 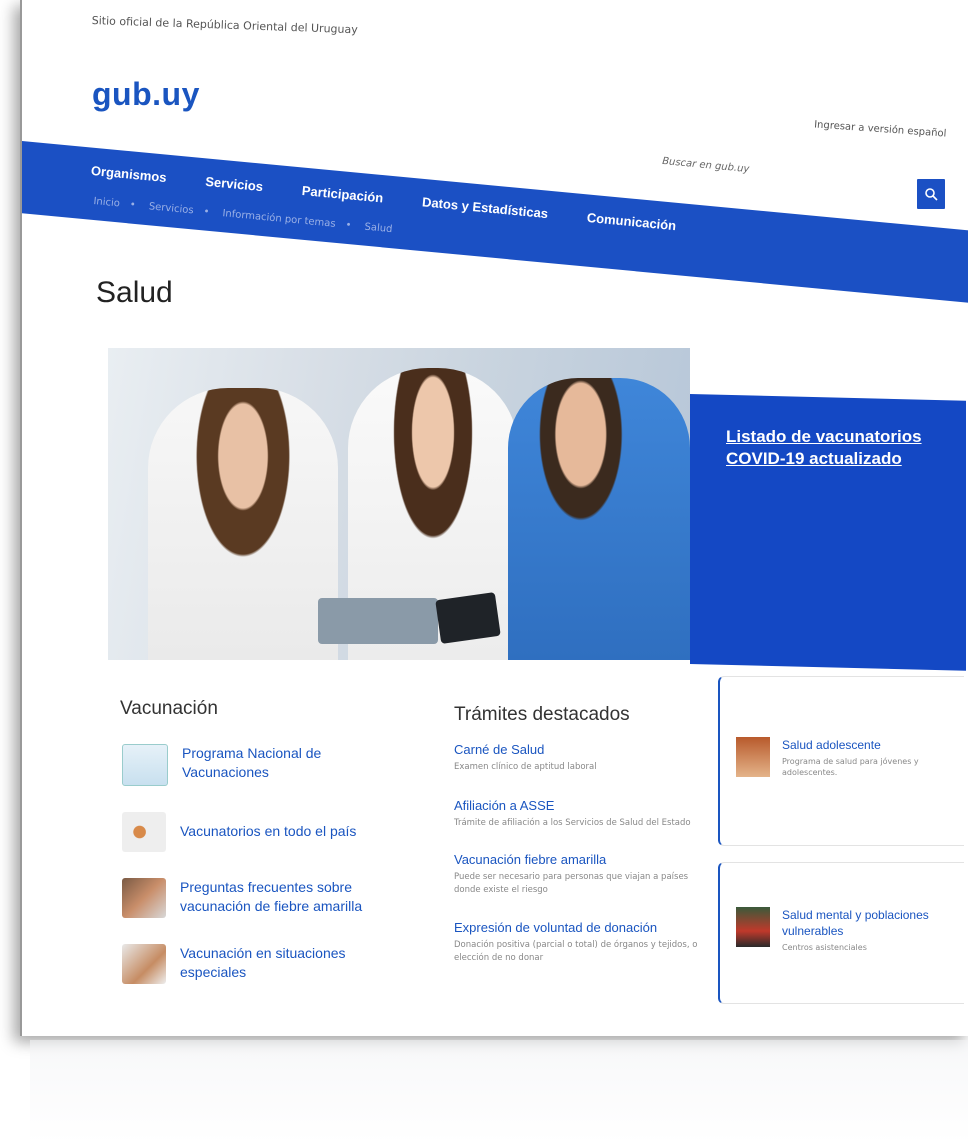 What do you see at coordinates (579, 859) in the screenshot?
I see `tramite-title: Vacunación fiebre amarilla` at bounding box center [579, 859].